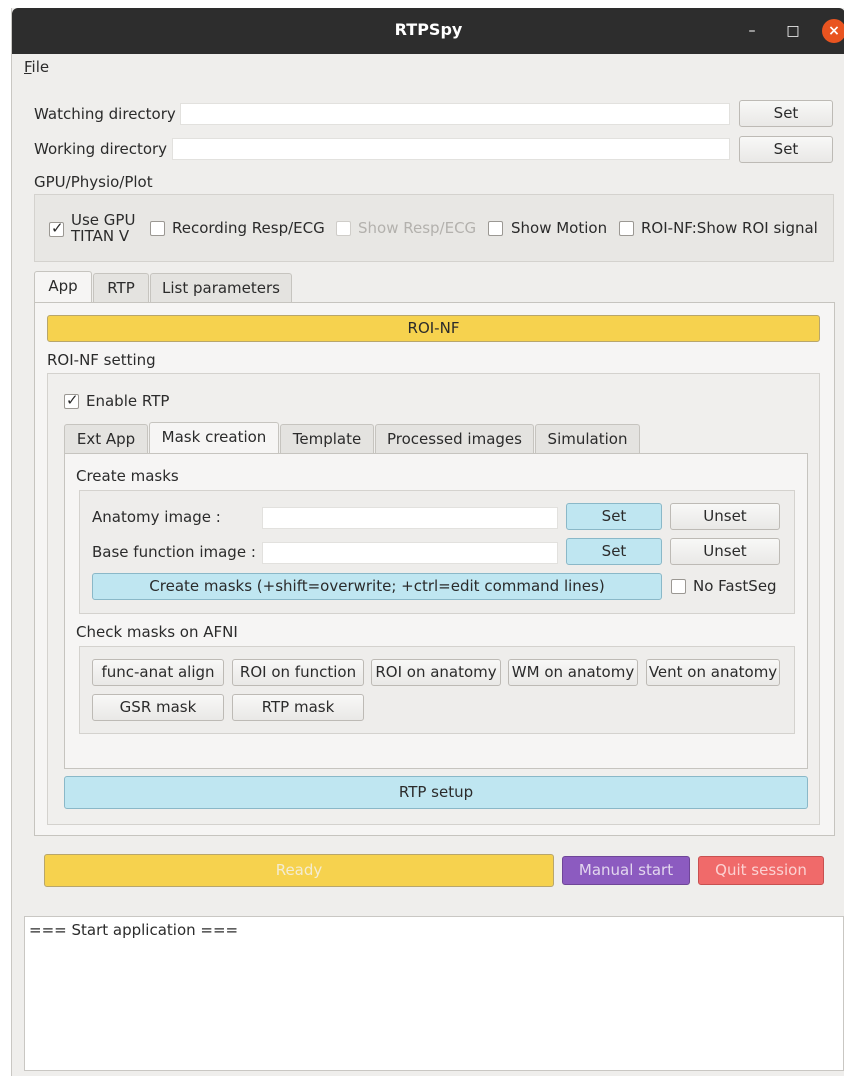 The width and height of the screenshot is (844, 1076). Describe the element at coordinates (833, 31) in the screenshot. I see `close-icon: ×` at that location.